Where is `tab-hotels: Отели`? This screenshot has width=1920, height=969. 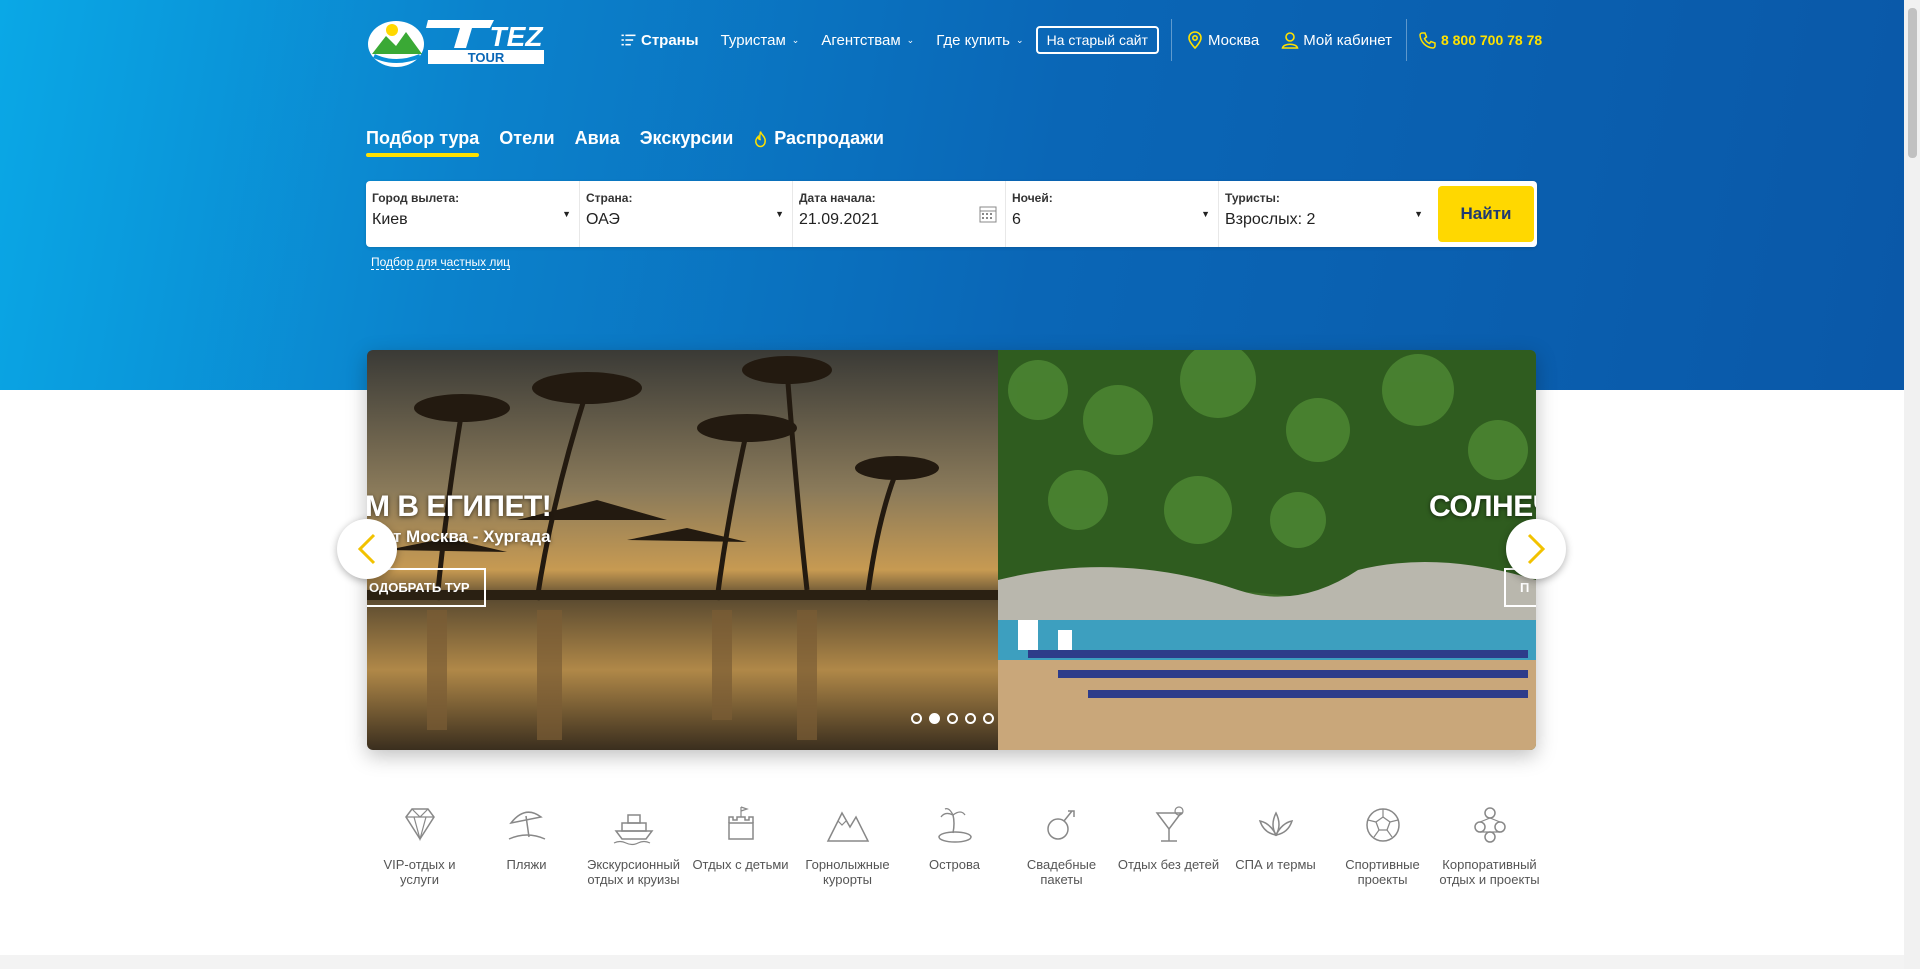 tab-hotels: Отели is located at coordinates (526, 142).